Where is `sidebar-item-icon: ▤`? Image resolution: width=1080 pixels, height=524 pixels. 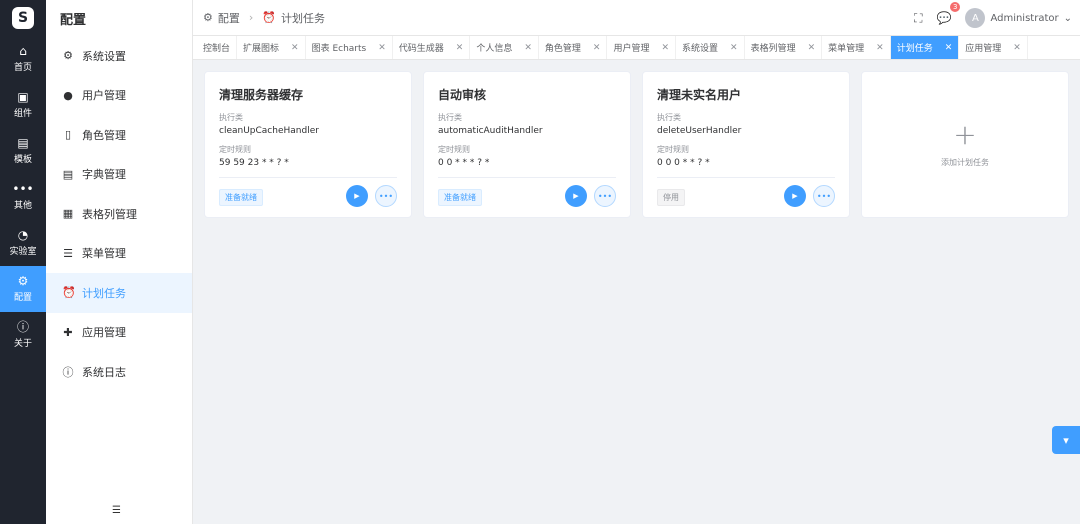 sidebar-item-icon: ▤ is located at coordinates (68, 174).